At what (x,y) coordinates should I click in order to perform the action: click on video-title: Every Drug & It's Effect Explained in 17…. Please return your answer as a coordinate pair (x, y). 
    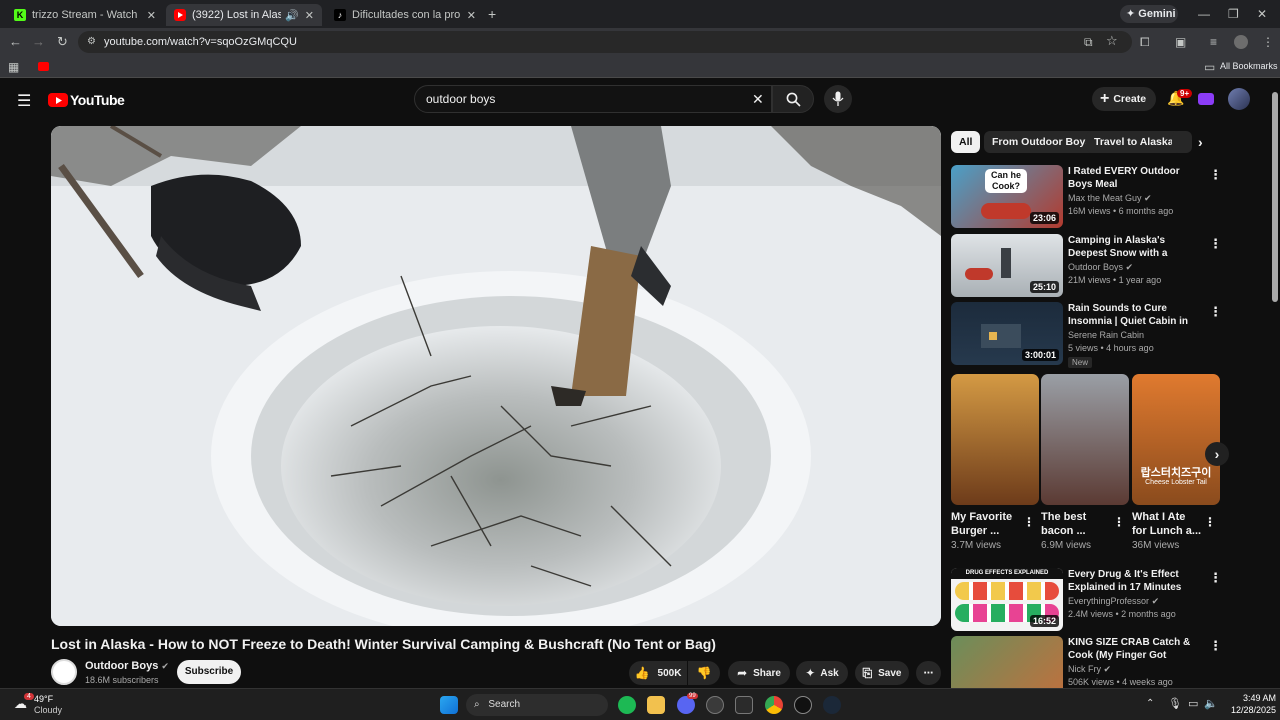
    Looking at the image, I should click on (1135, 581).